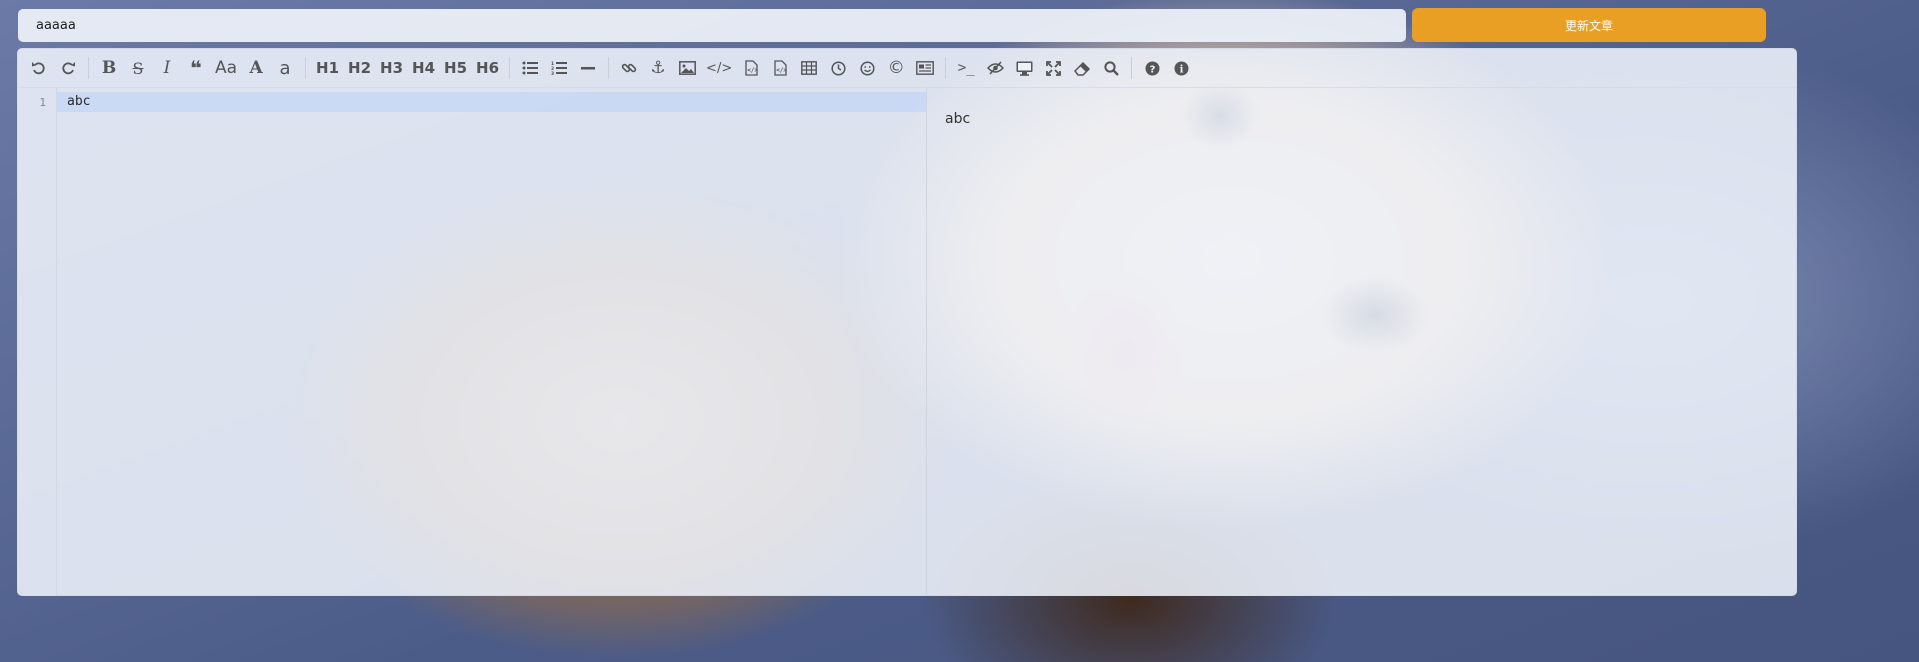 The height and width of the screenshot is (662, 1919). What do you see at coordinates (78, 101) in the screenshot?
I see `code-line: abc` at bounding box center [78, 101].